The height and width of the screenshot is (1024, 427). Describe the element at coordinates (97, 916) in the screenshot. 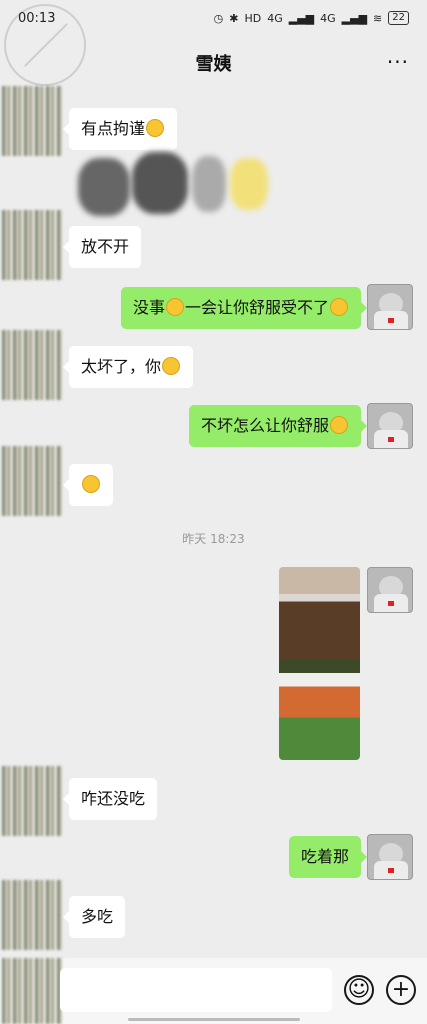

I see `message-text: 多吃` at that location.